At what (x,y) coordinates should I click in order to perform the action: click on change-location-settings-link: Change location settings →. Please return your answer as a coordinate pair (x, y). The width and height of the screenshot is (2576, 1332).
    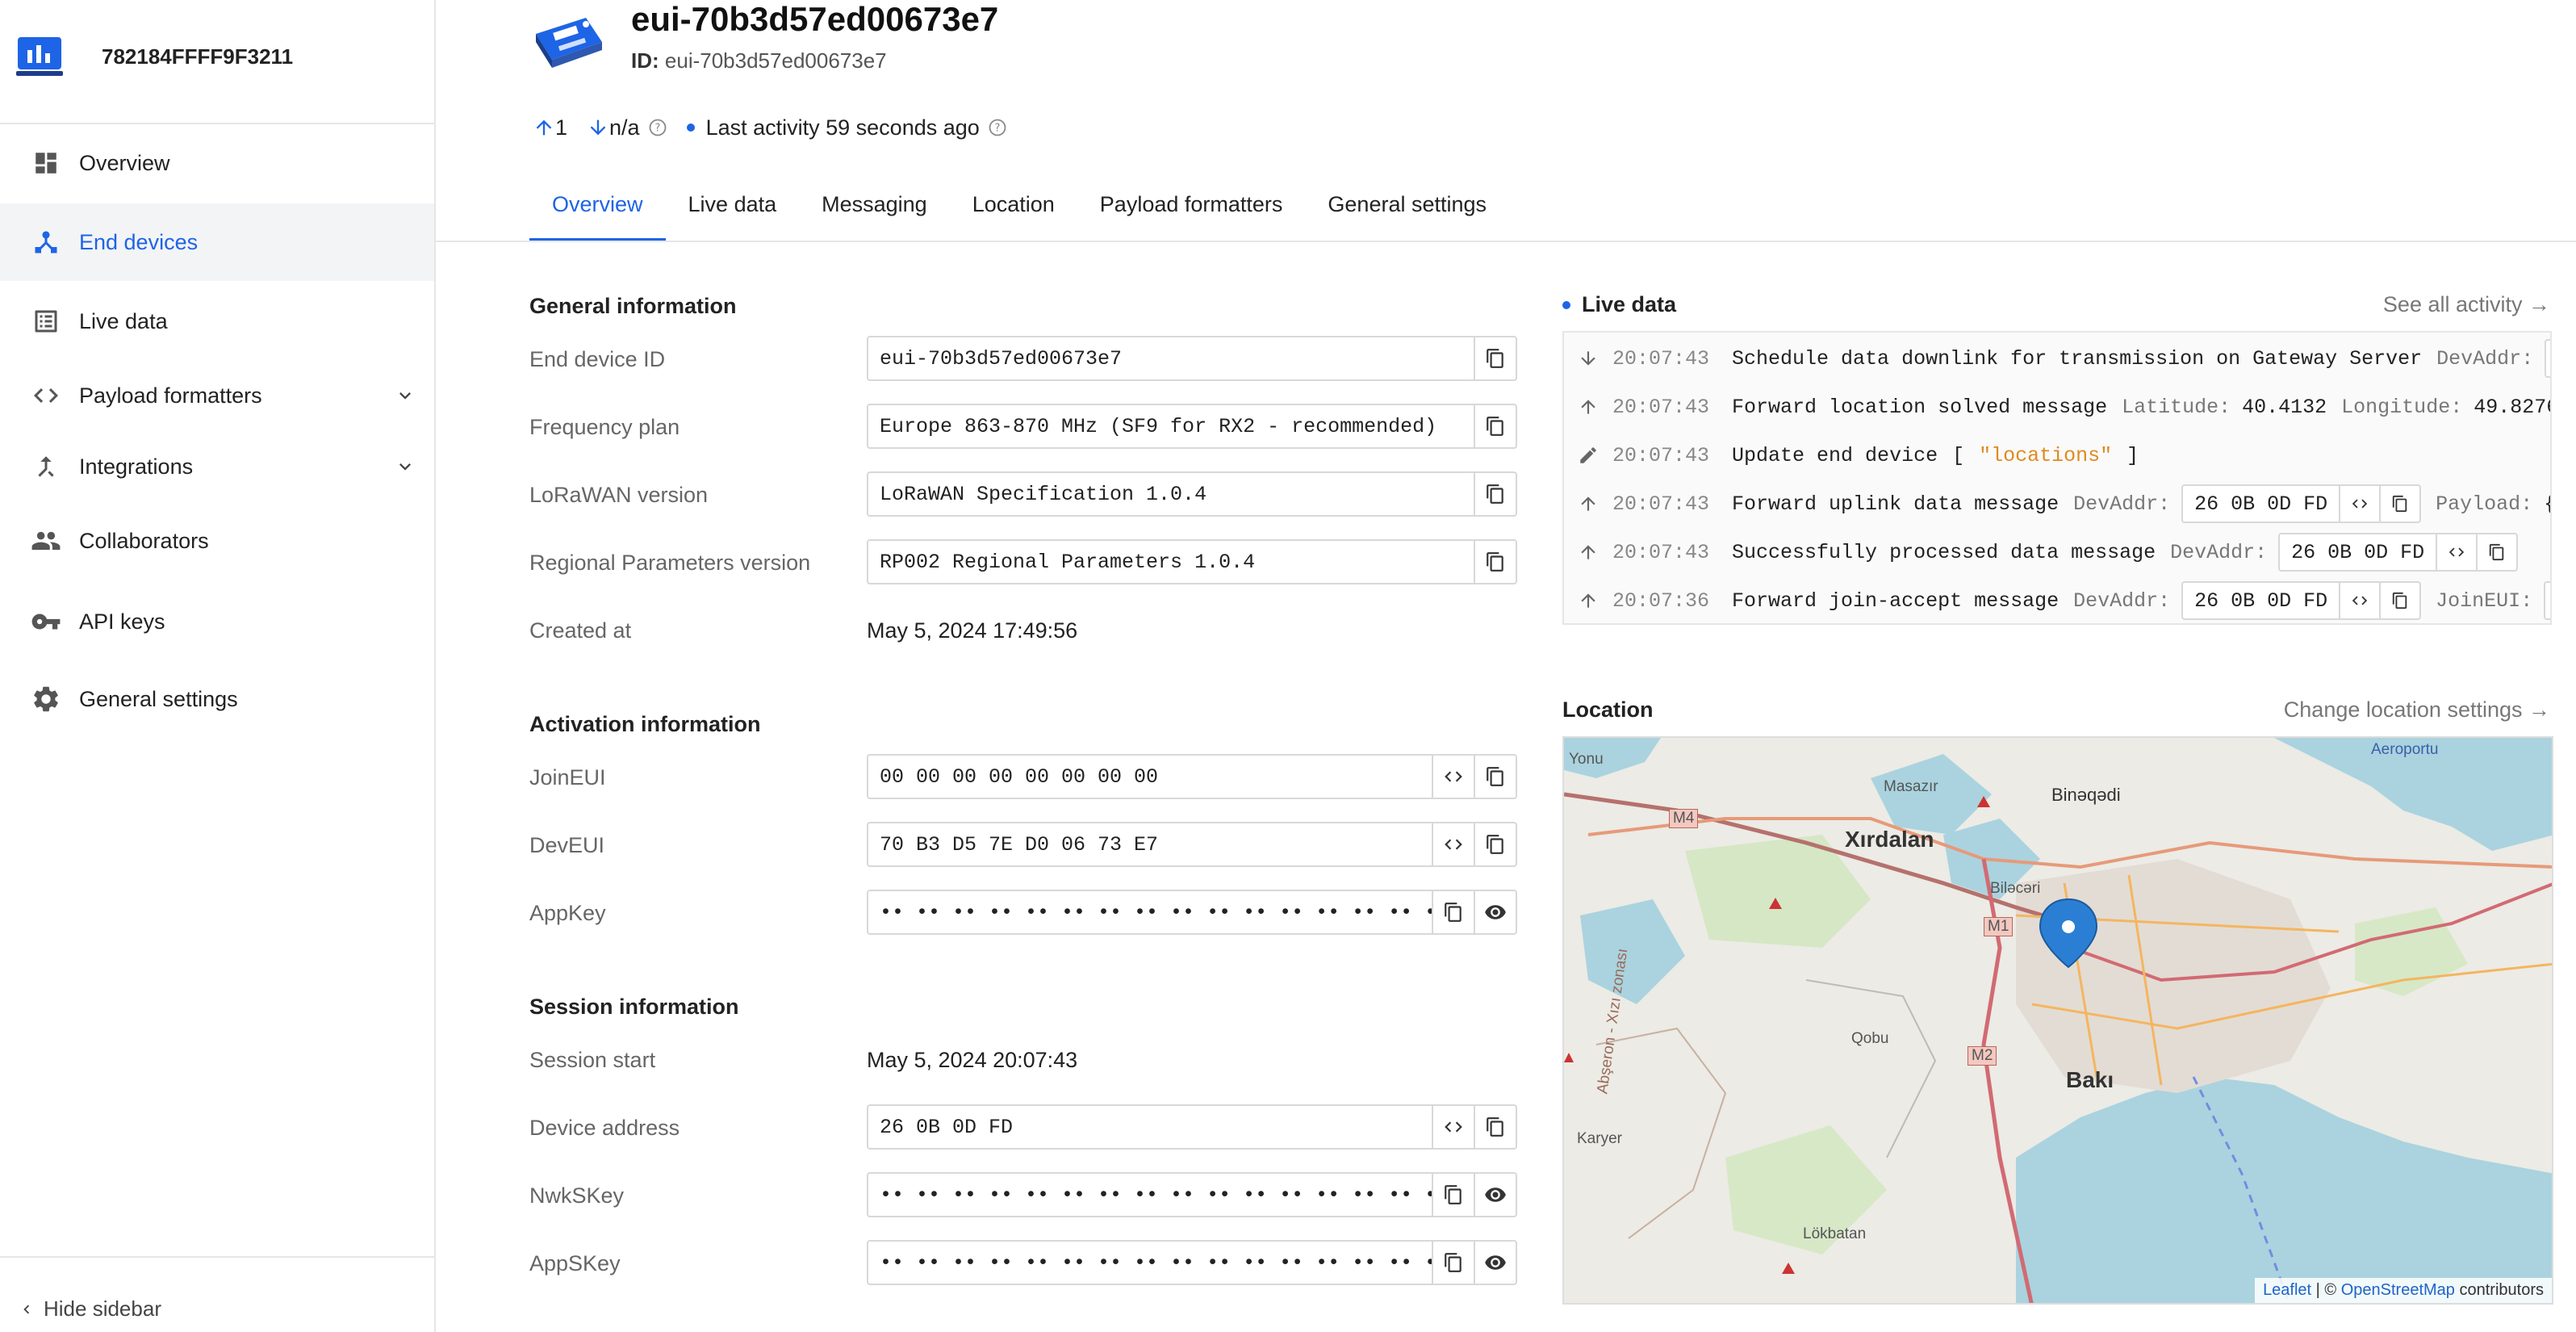
    Looking at the image, I should click on (2417, 710).